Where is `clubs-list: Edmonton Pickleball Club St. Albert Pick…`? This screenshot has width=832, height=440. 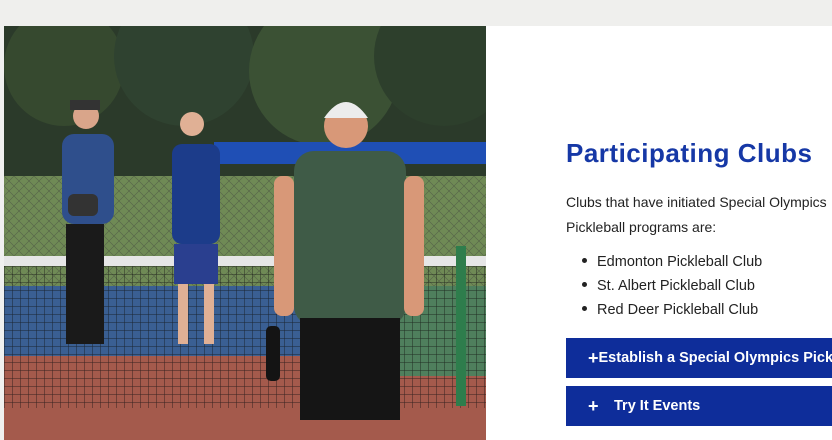
clubs-list: Edmonton Pickleball Club St. Albert Pick… is located at coordinates (672, 286).